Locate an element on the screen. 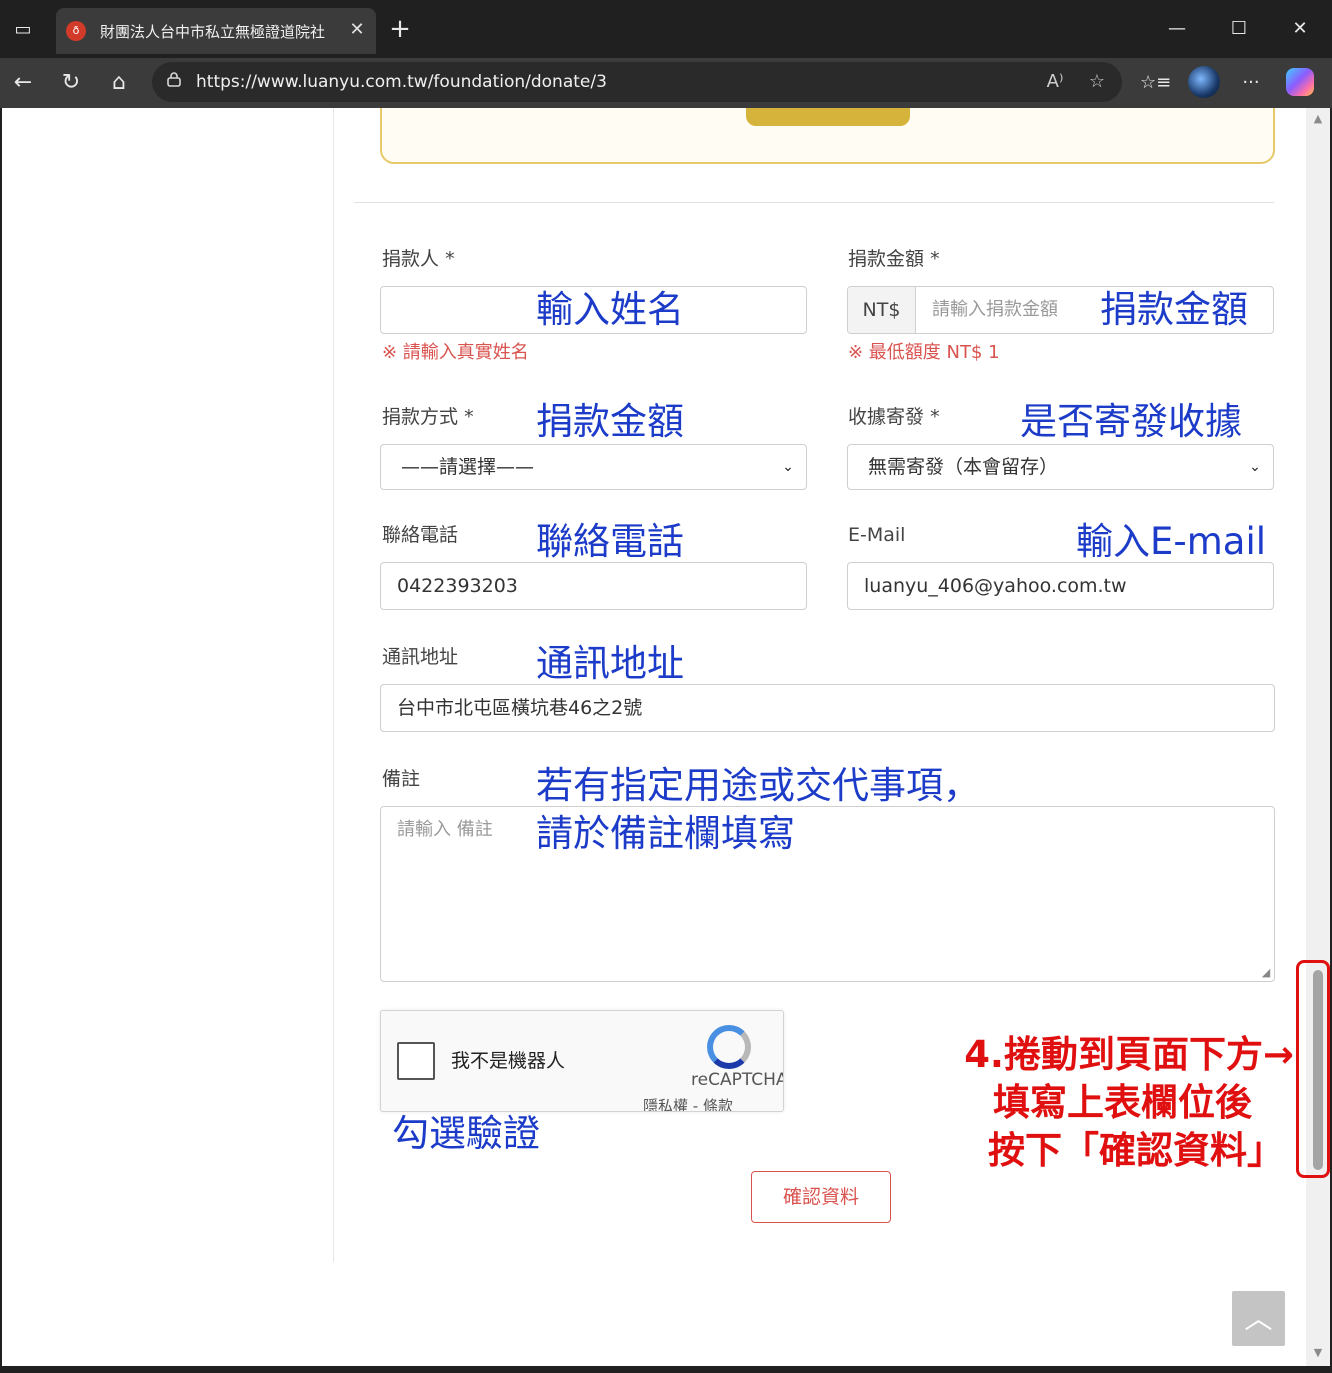 Image resolution: width=1332 pixels, height=1373 pixels. annotation-captcha: 勾選驗證 is located at coordinates (466, 1133).